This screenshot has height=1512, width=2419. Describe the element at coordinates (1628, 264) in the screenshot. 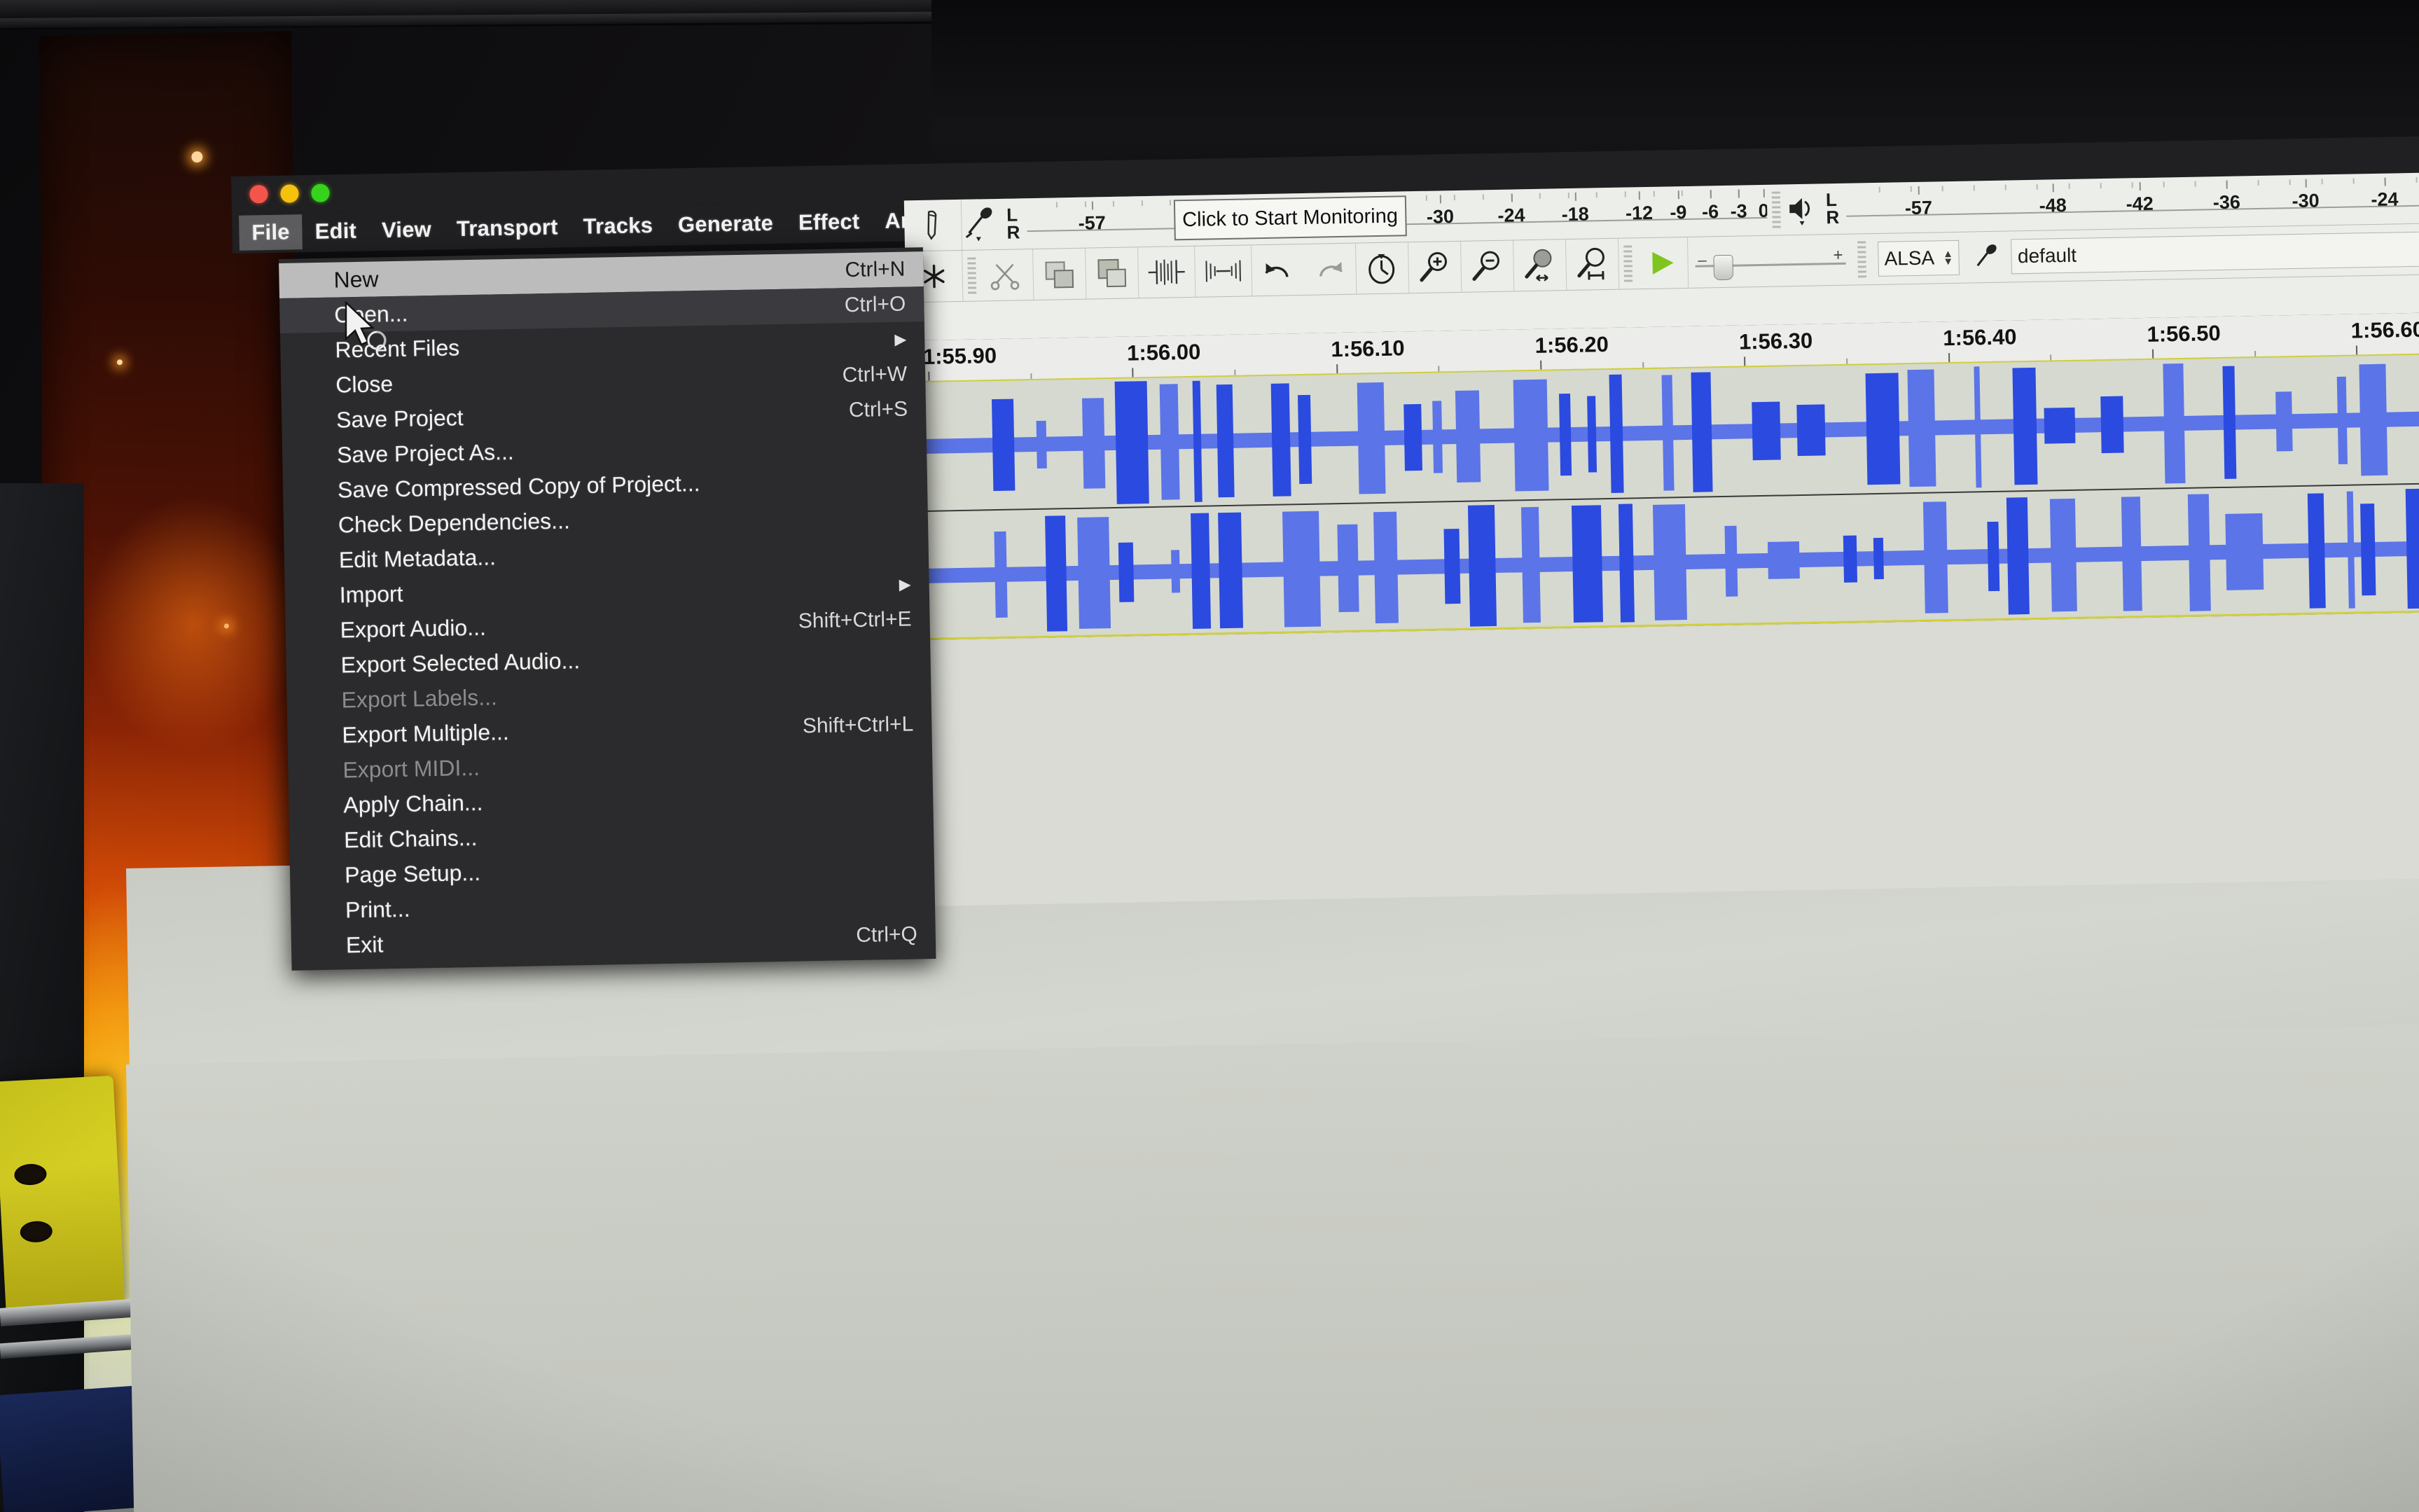

I see `play-cut-preview-grip` at that location.